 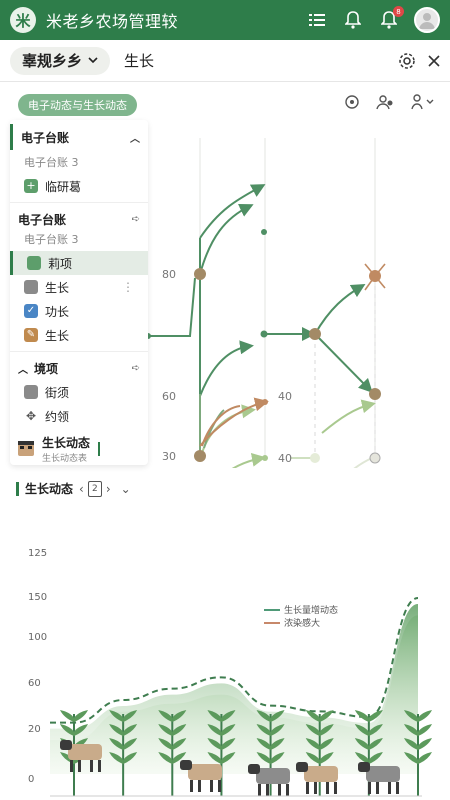 I want to click on bell-icon, so click(x=353, y=20).